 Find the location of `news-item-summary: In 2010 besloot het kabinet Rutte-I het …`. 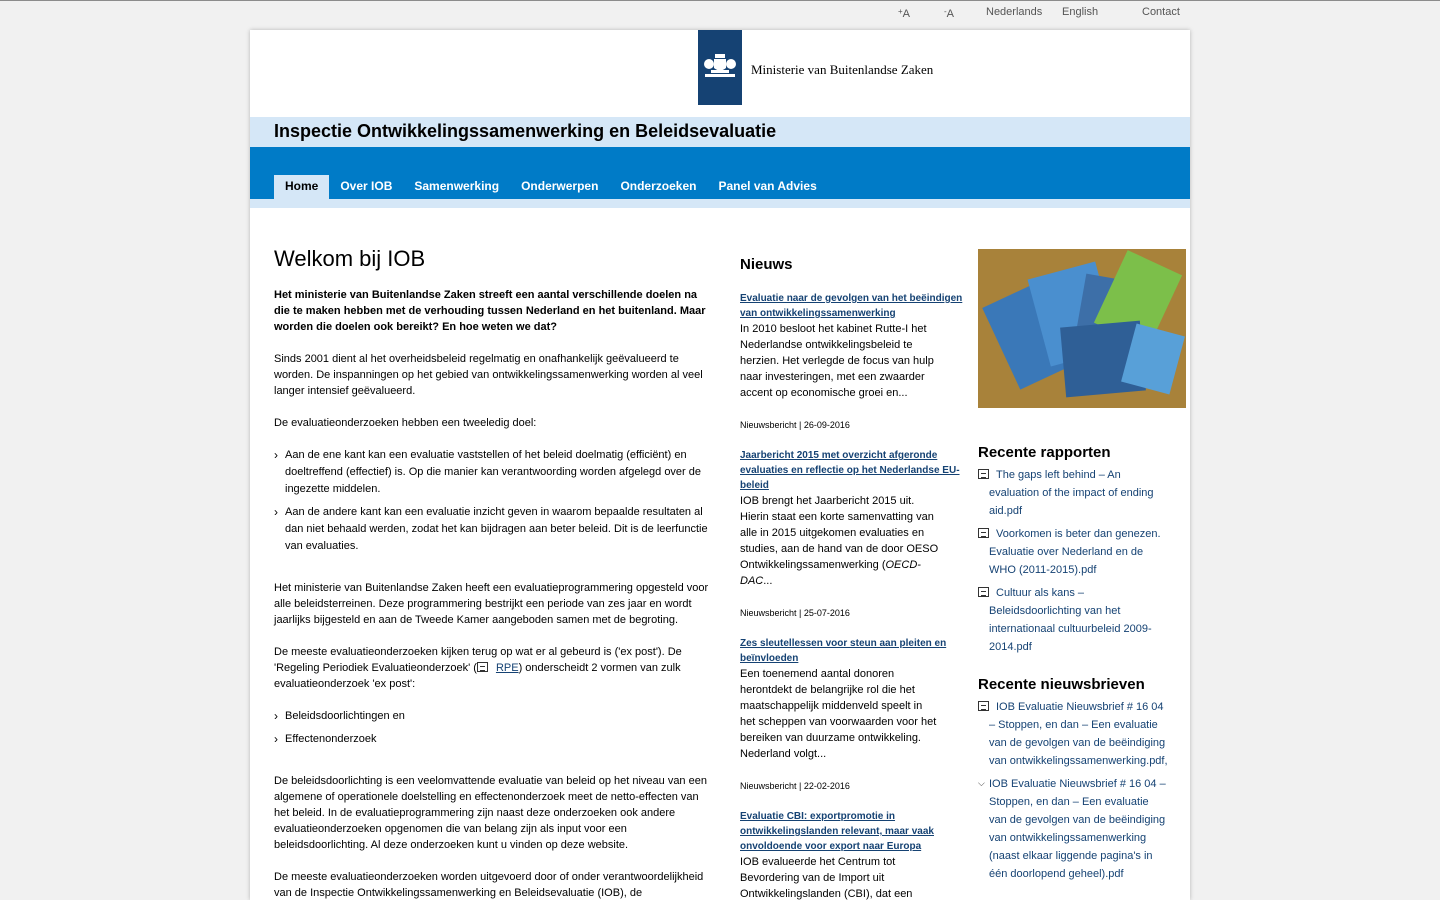

news-item-summary: In 2010 besloot het kabinet Rutte-I het … is located at coordinates (837, 361).